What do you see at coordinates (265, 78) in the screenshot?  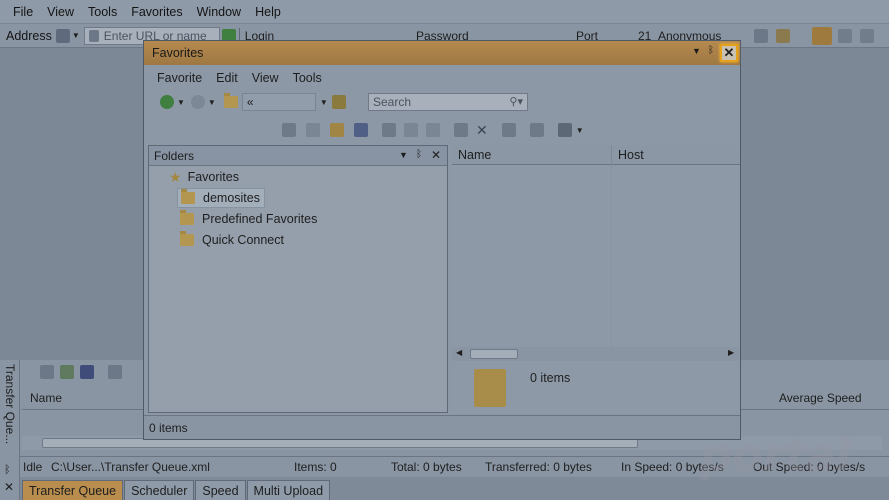 I see `dialog-menu-view: View` at bounding box center [265, 78].